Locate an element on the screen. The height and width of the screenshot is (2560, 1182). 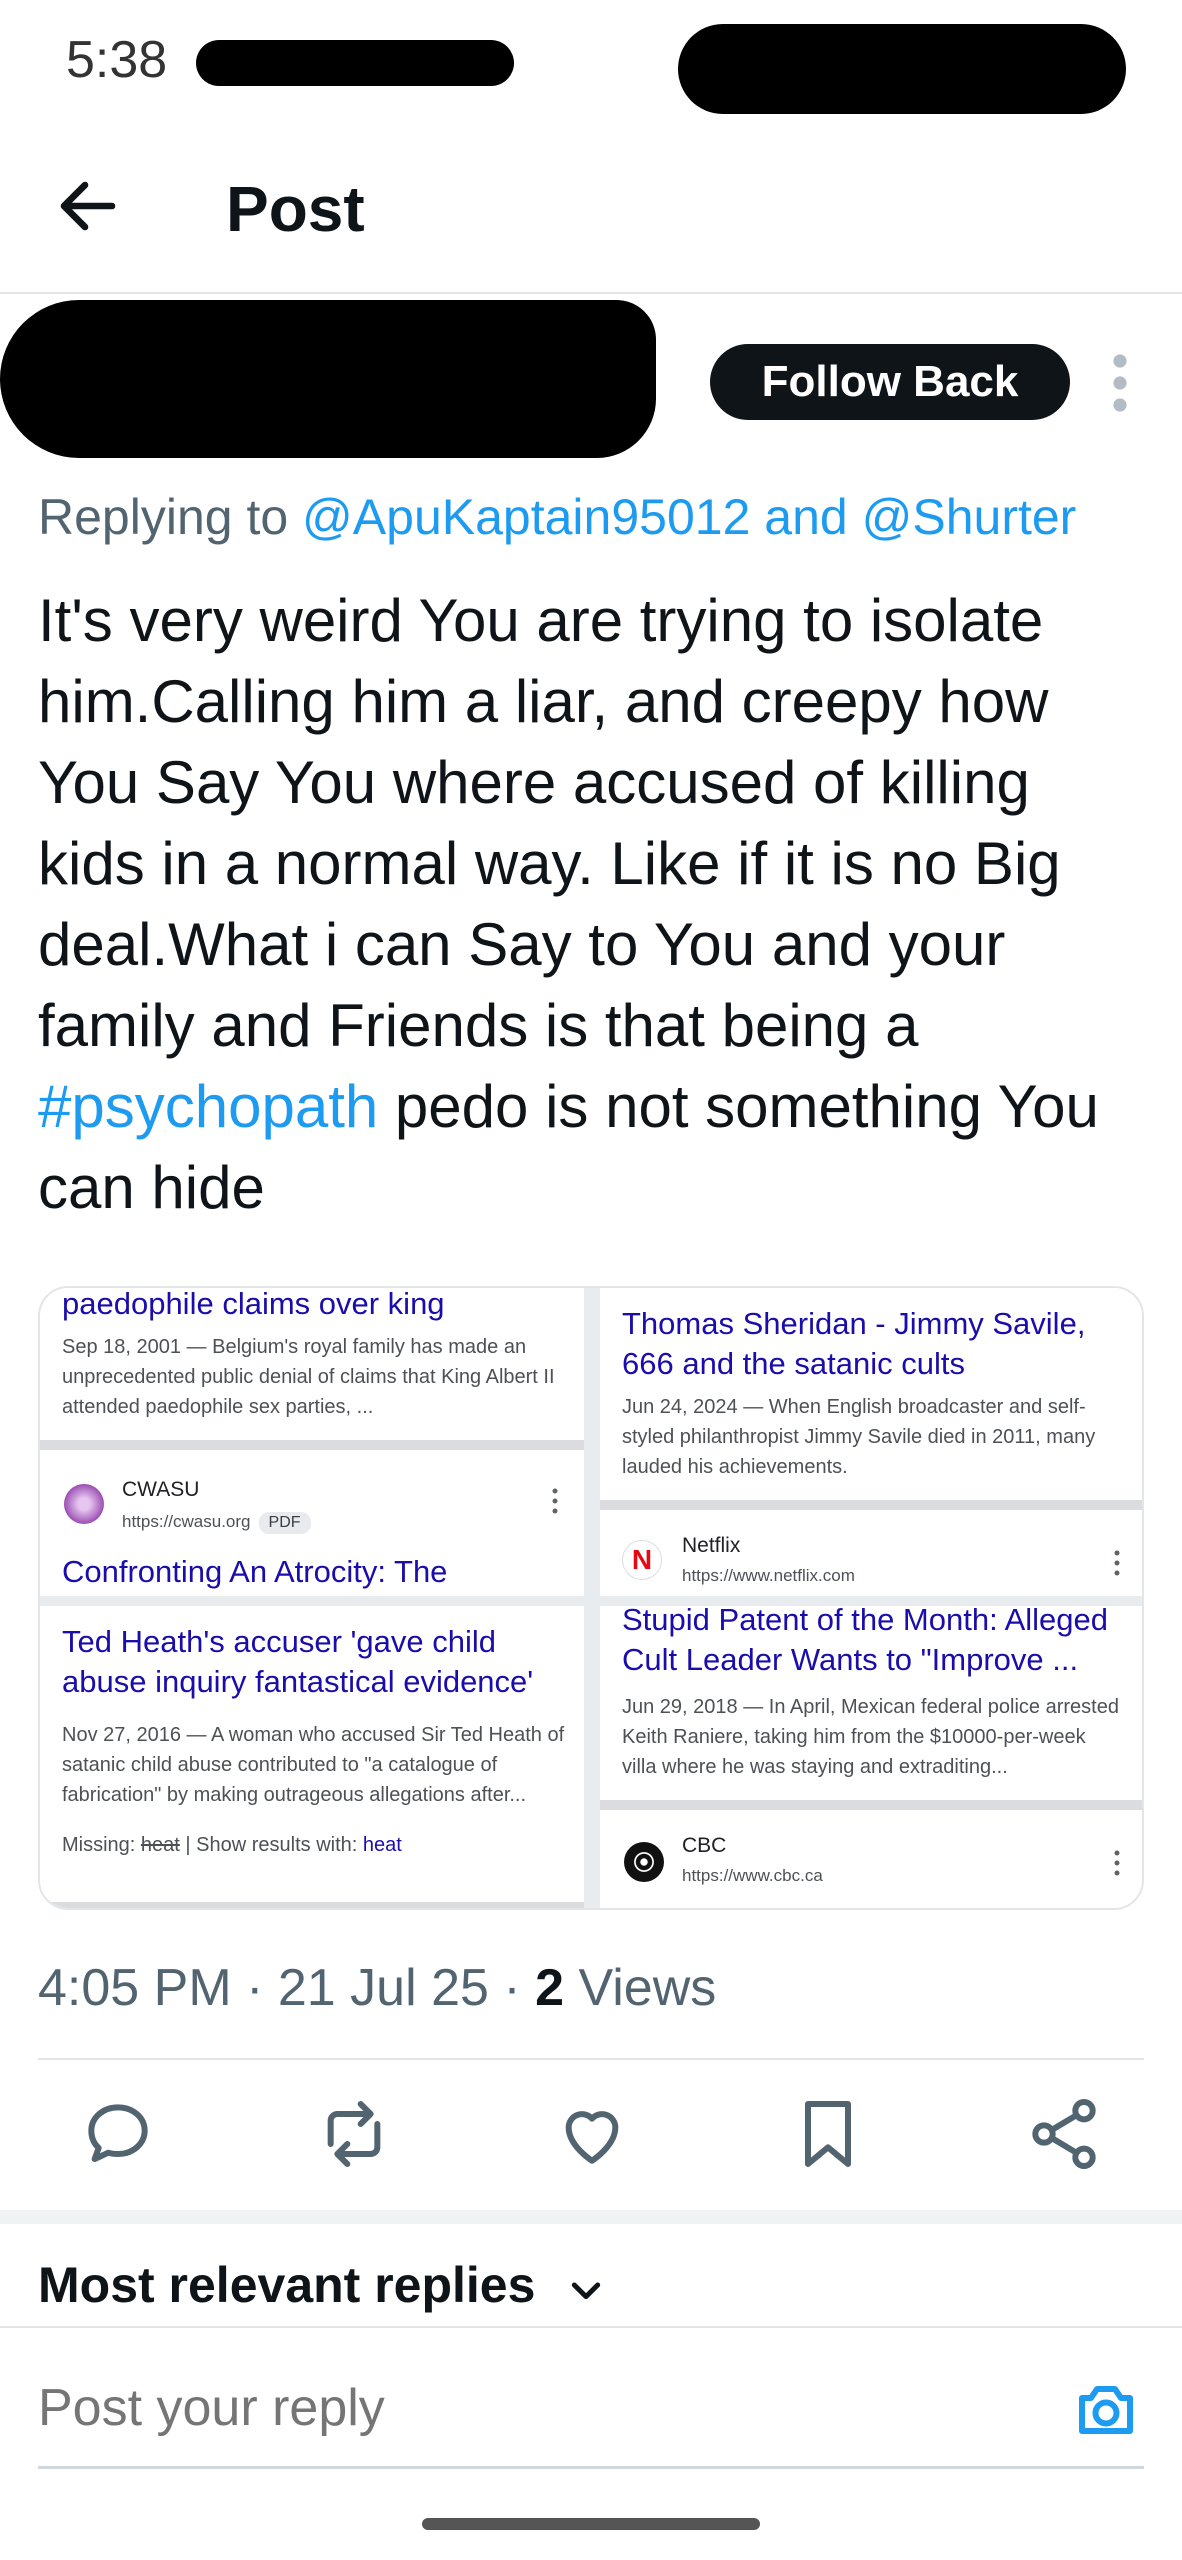
cbc-logo is located at coordinates (644, 1862).